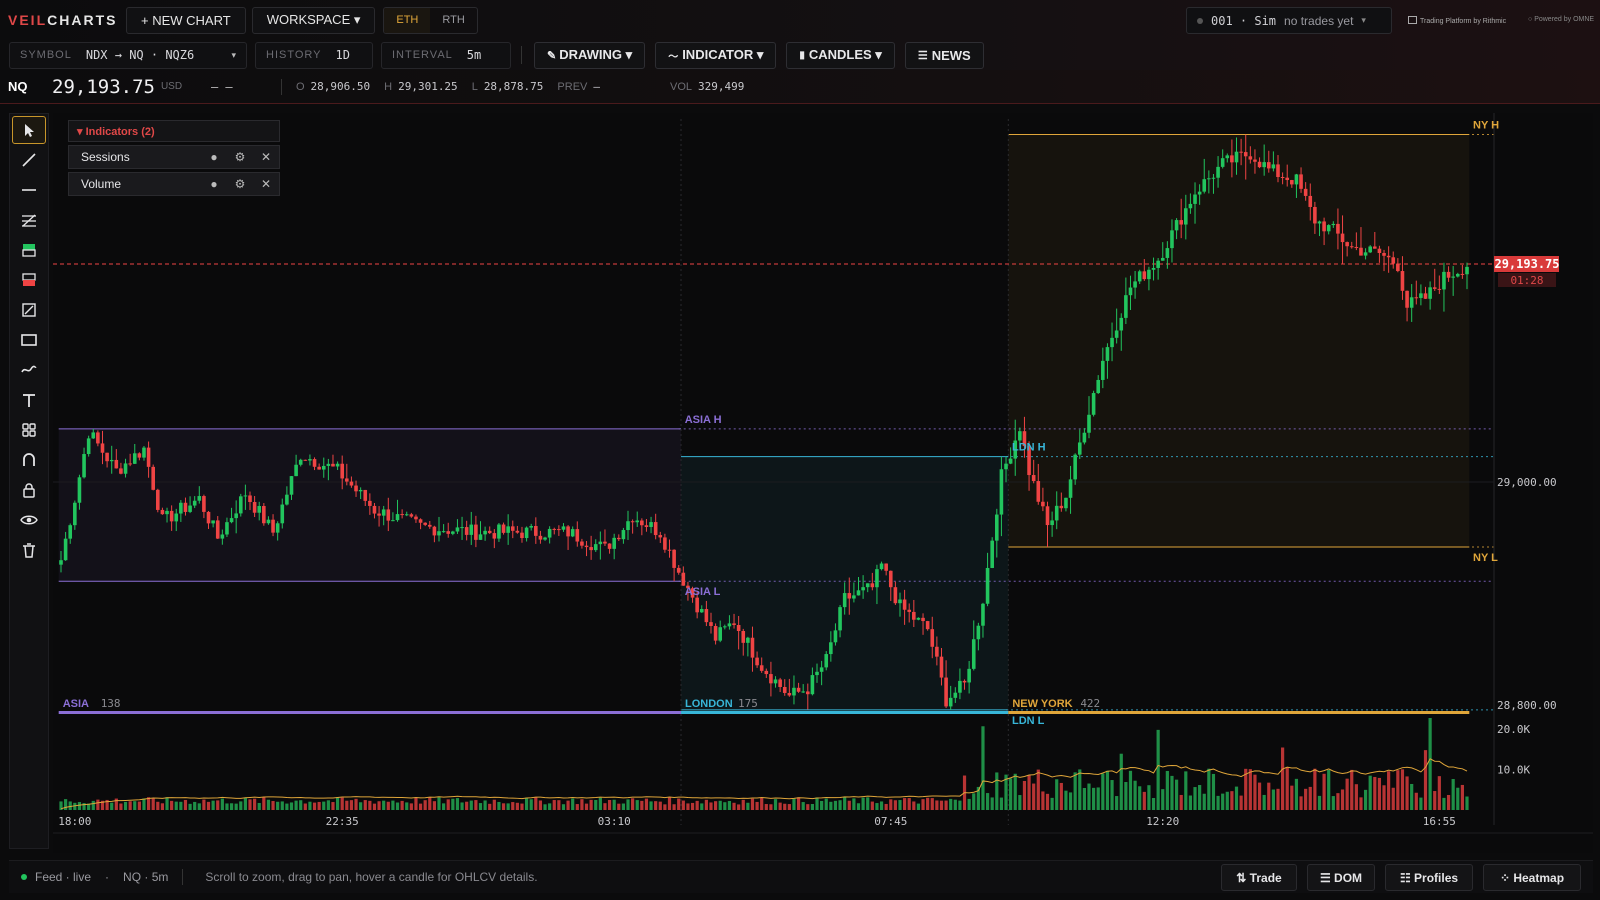 Image resolution: width=1600 pixels, height=900 pixels. What do you see at coordinates (29, 520) in the screenshot?
I see `visibility-tool` at bounding box center [29, 520].